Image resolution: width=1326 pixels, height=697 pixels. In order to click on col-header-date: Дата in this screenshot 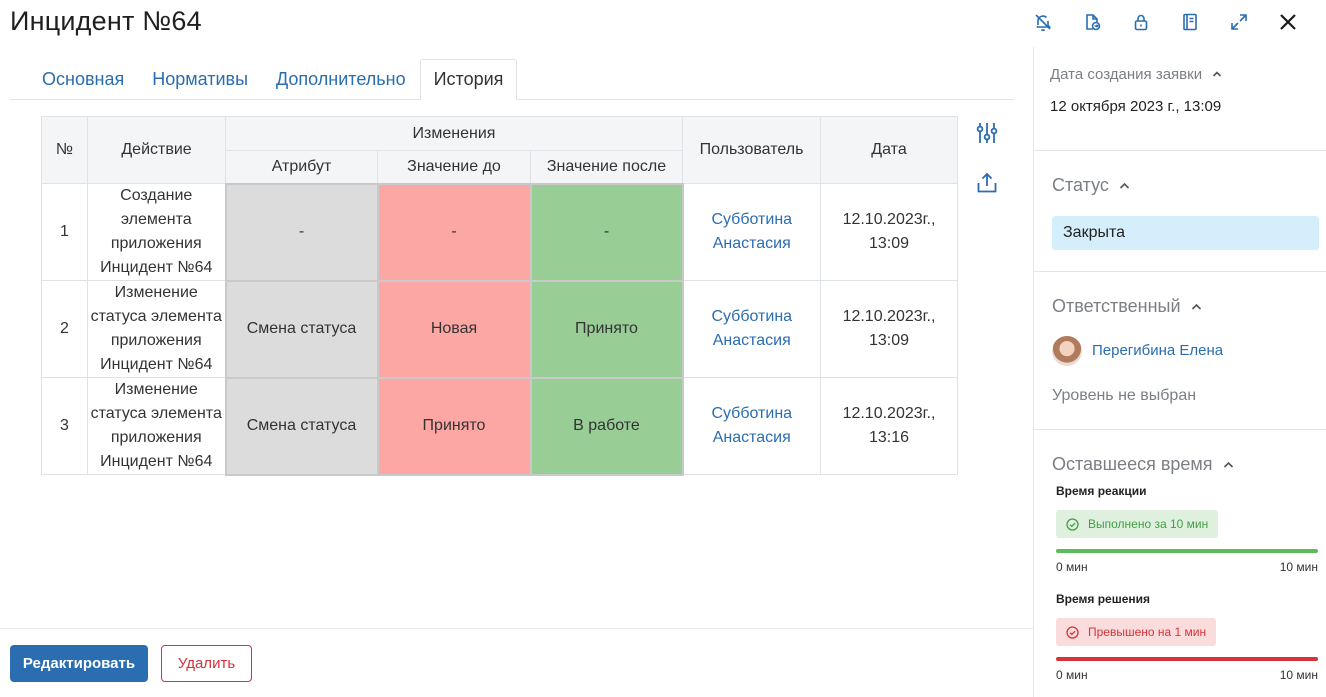, I will do `click(889, 150)`.